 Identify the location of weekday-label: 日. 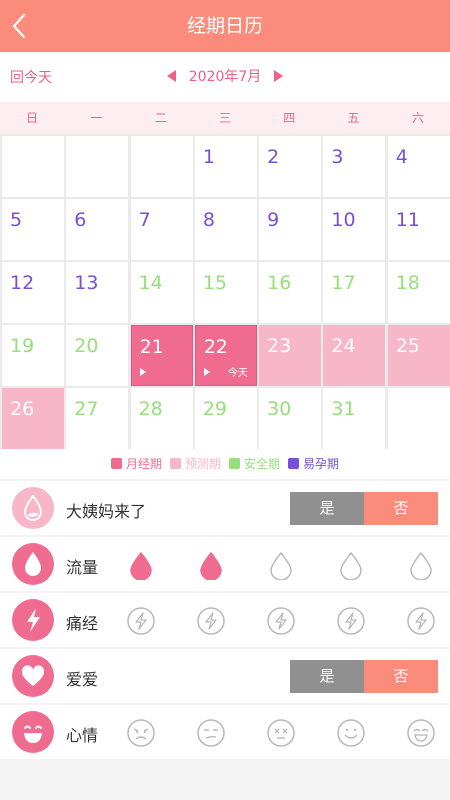
(32, 118).